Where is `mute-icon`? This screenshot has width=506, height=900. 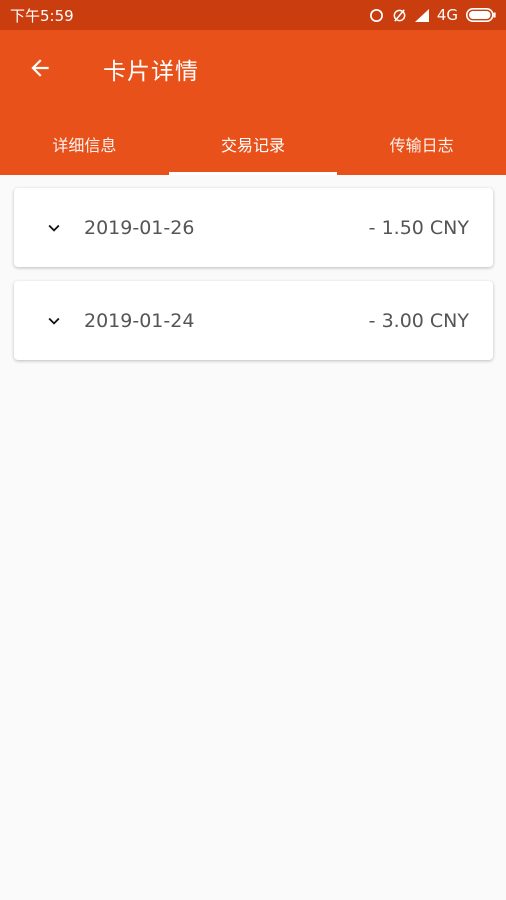 mute-icon is located at coordinates (399, 15).